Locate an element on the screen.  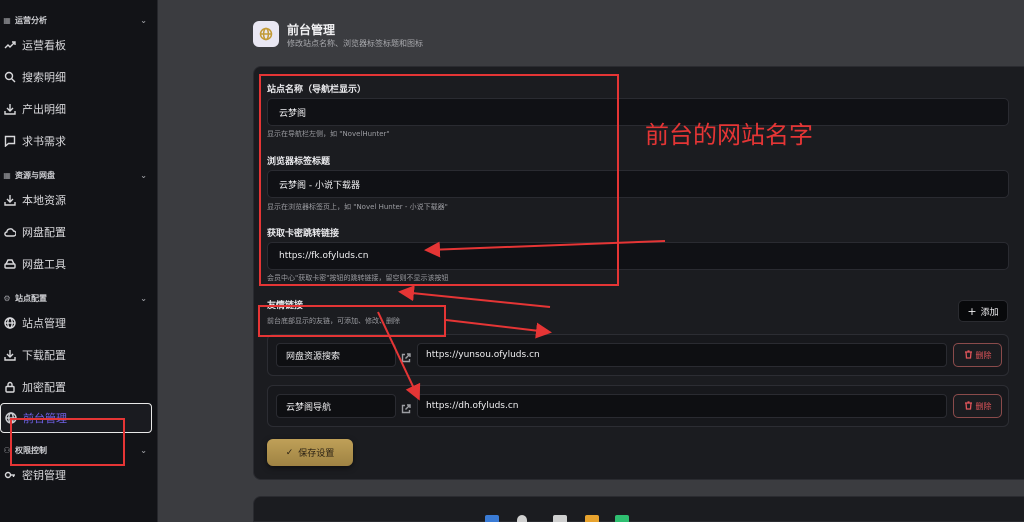
sidebar-item-dashboard: 运营看板 is located at coordinates (78, 45).